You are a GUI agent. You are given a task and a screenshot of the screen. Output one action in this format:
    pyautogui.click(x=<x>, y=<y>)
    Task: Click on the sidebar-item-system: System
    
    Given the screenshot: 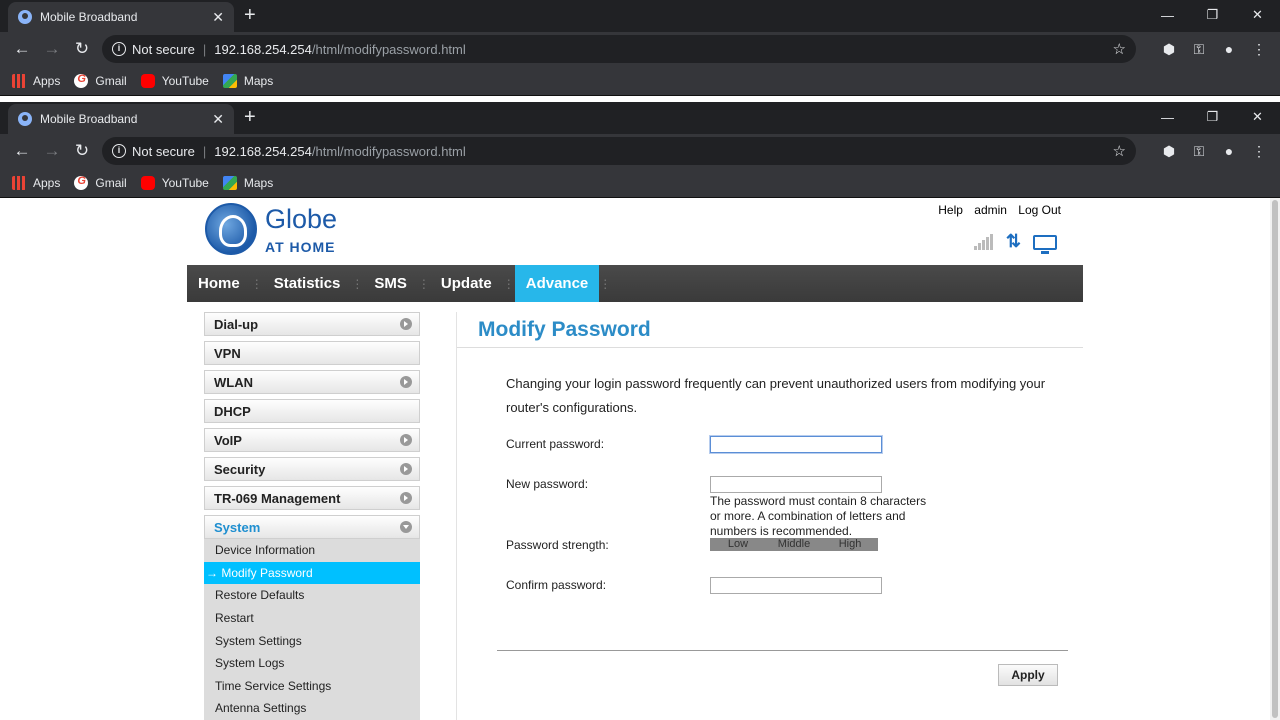 What is the action you would take?
    pyautogui.click(x=312, y=527)
    